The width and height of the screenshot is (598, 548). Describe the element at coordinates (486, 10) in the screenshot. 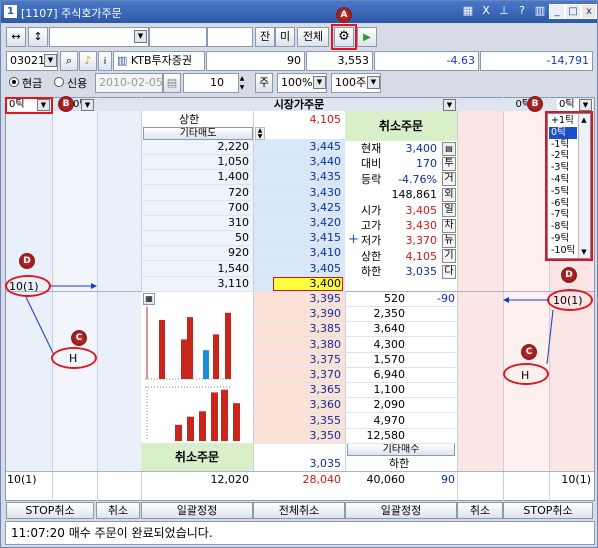

I see `x-icon: X` at that location.